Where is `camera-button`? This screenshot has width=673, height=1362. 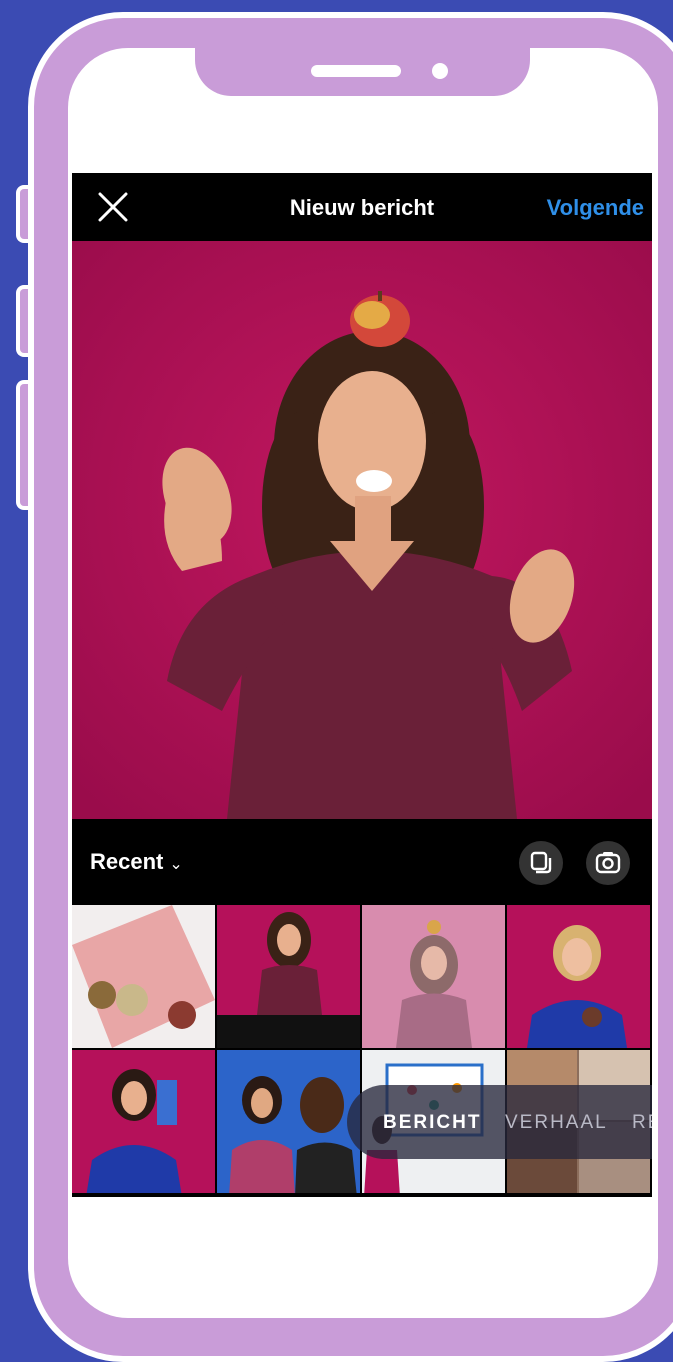 camera-button is located at coordinates (608, 863).